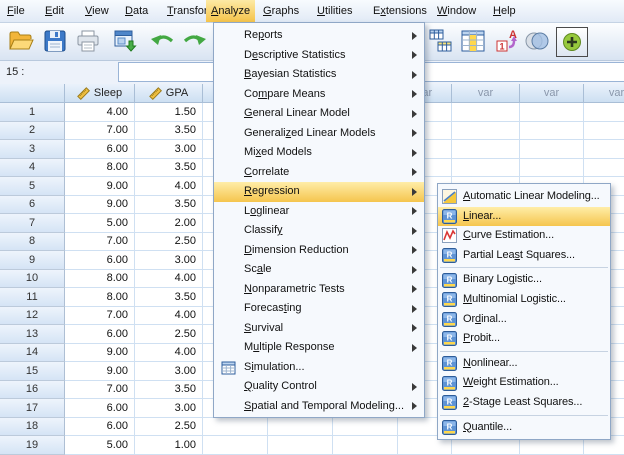  What do you see at coordinates (32, 278) in the screenshot?
I see `row-header-10: 10` at bounding box center [32, 278].